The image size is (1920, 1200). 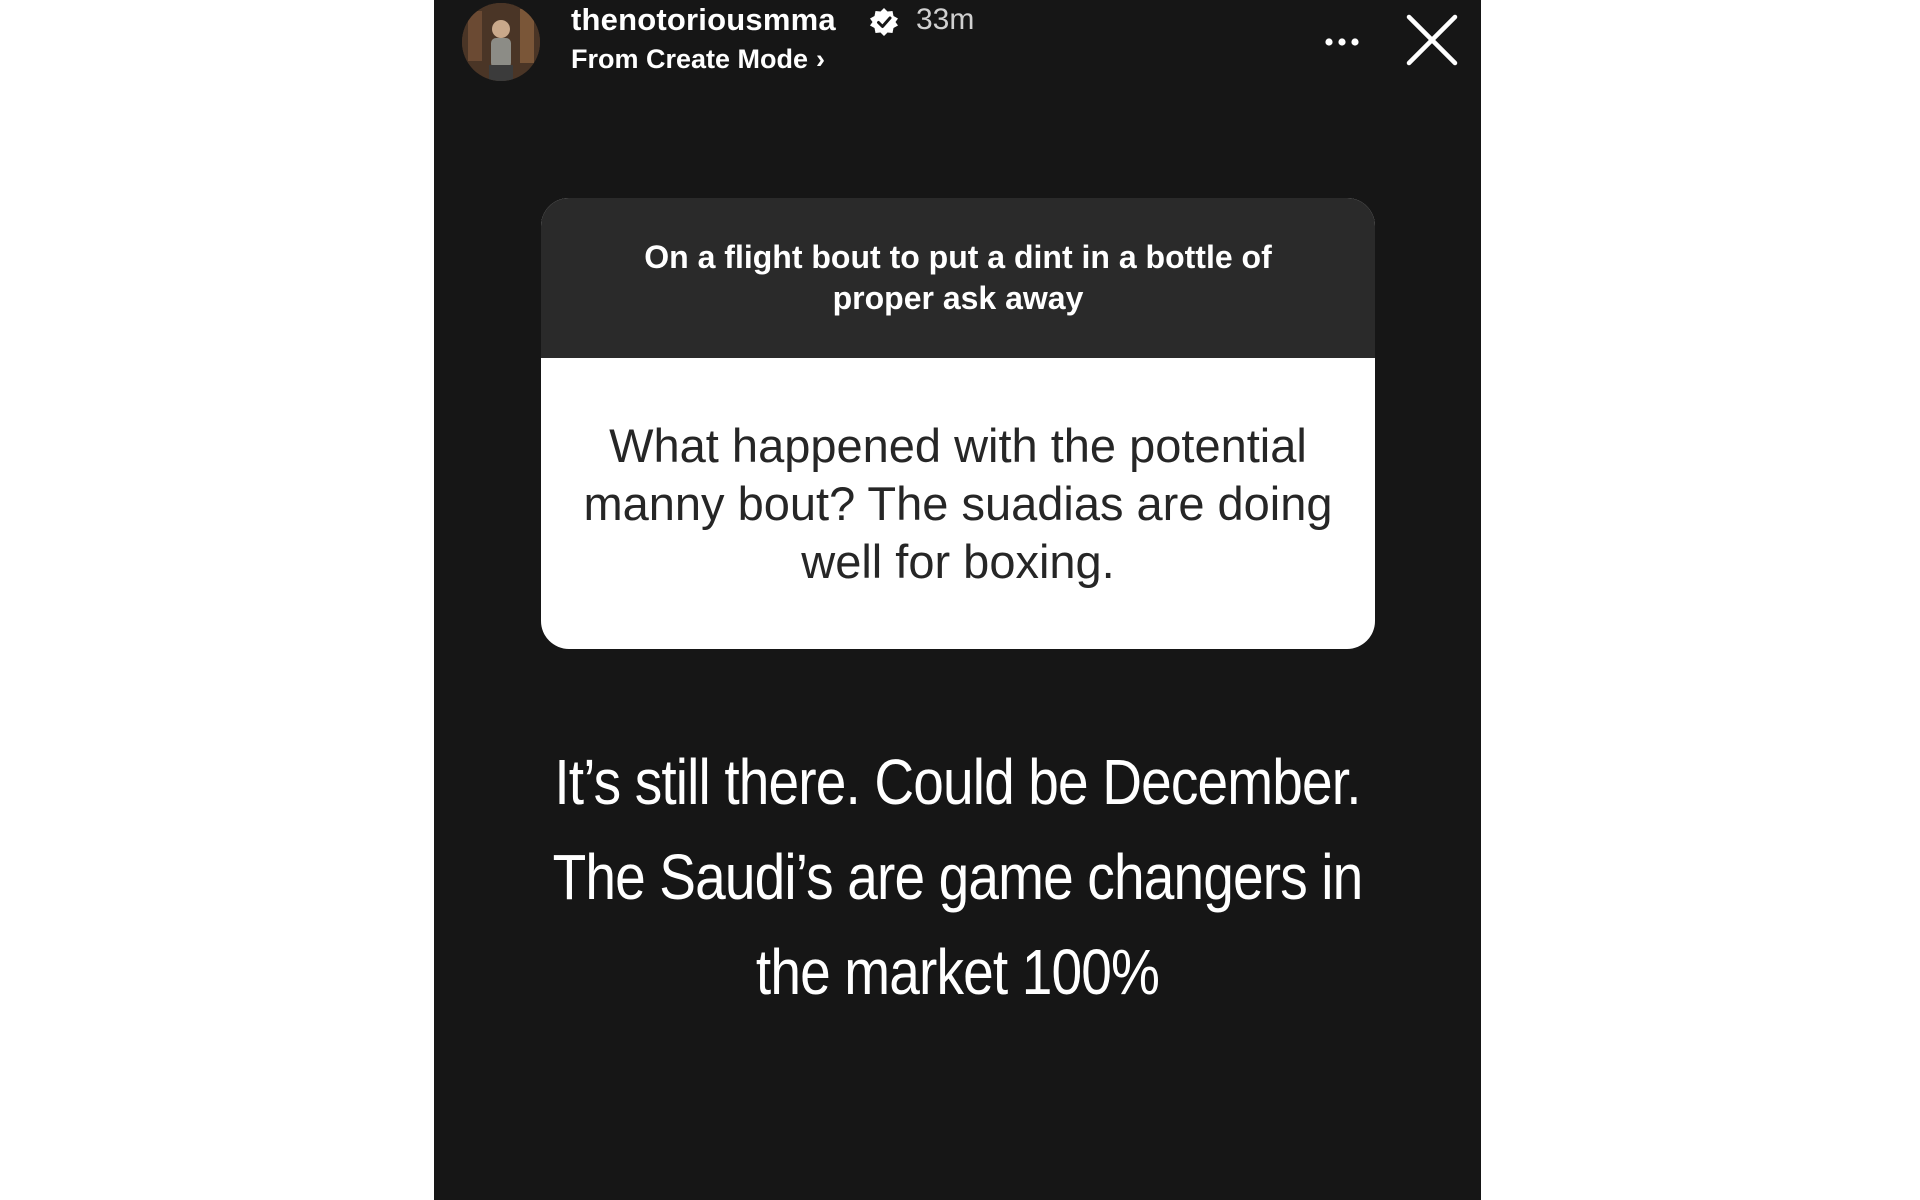 I want to click on avatar-photo-icon, so click(x=501, y=42).